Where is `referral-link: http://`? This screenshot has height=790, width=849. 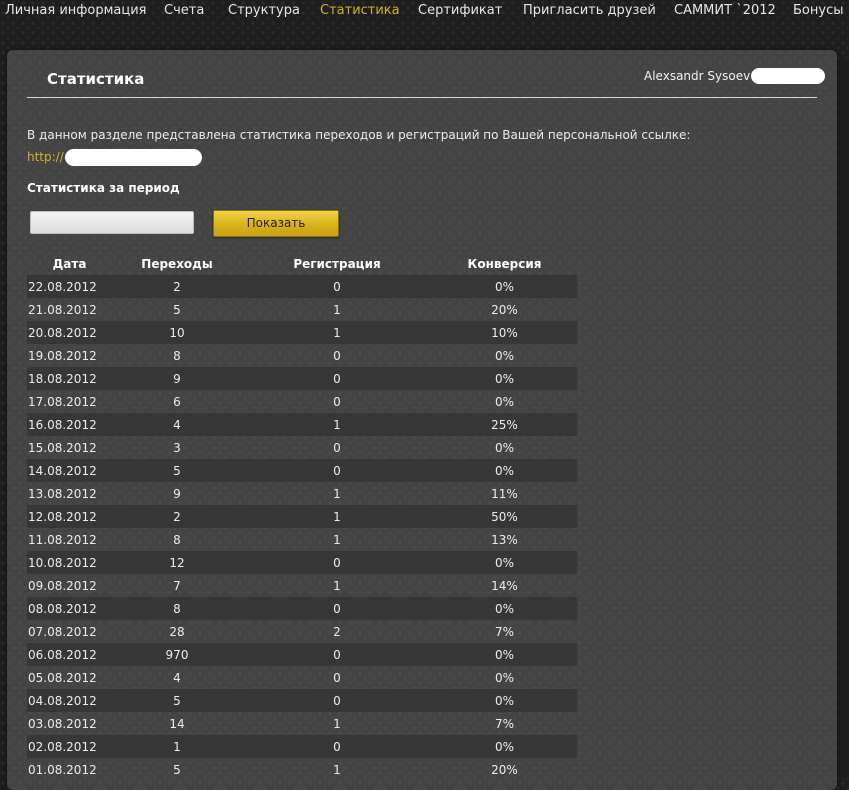
referral-link: http:// is located at coordinates (45, 157).